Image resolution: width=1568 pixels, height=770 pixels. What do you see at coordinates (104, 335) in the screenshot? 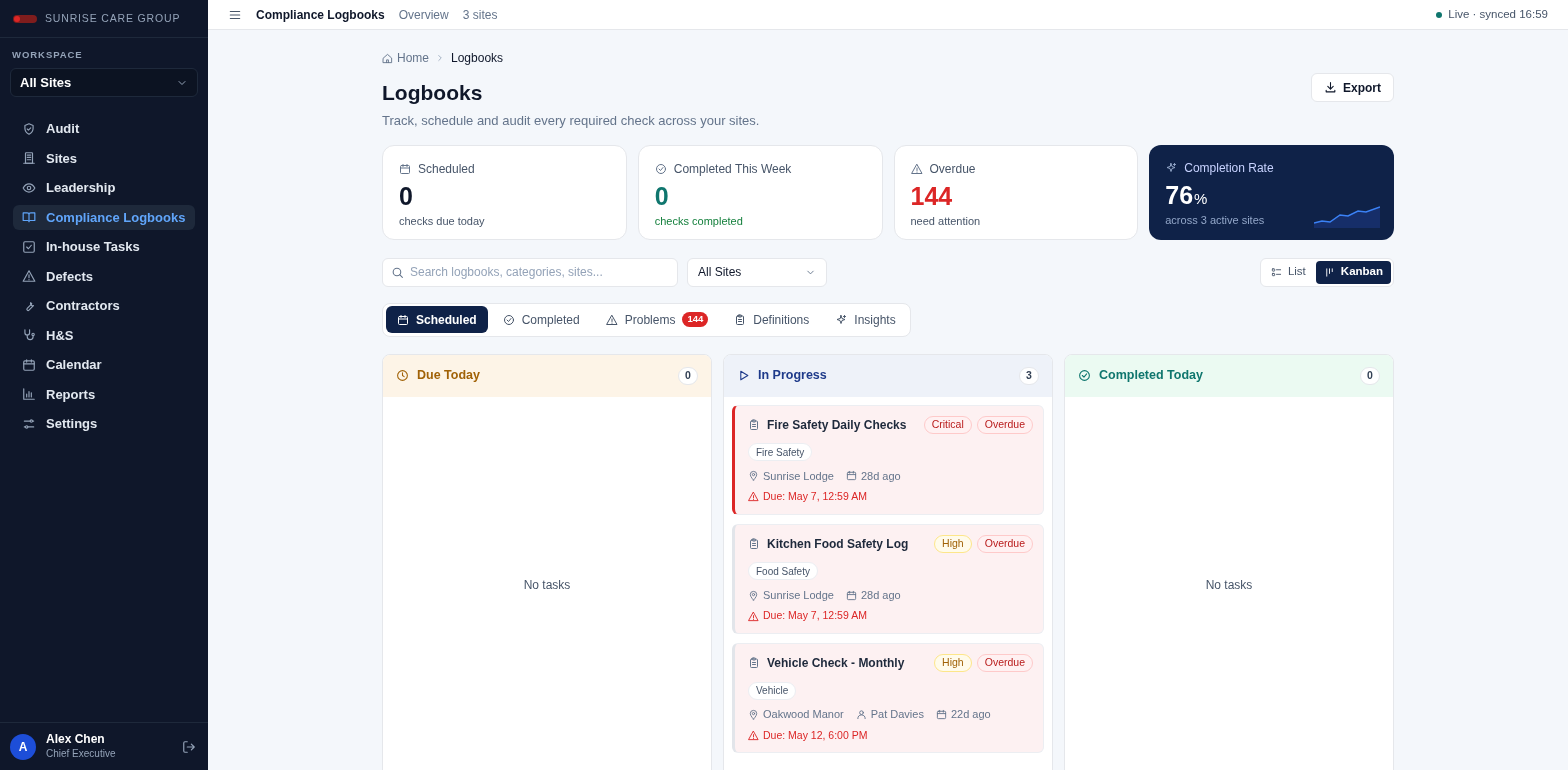
I see `sidebar-item: H&S` at bounding box center [104, 335].